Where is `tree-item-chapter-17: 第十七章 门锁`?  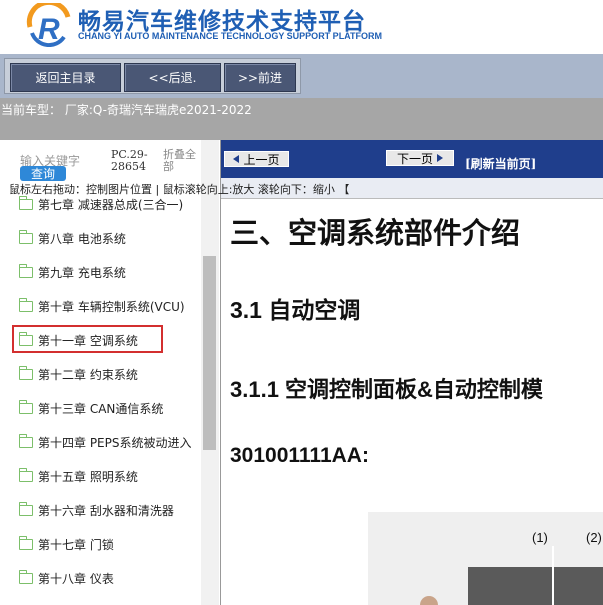
tree-item-chapter-17: 第十七章 门锁 is located at coordinates (66, 544).